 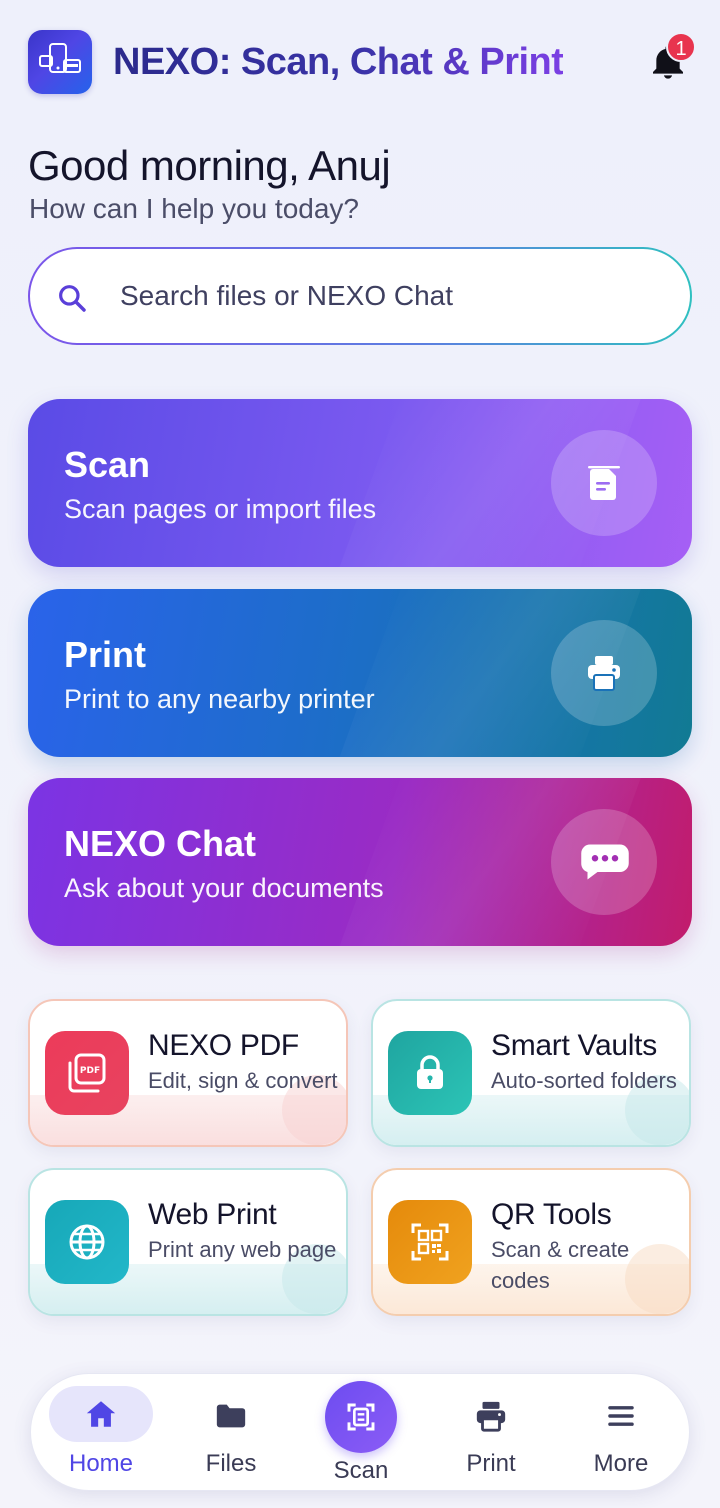 I want to click on document-scan-icon, so click(x=604, y=483).